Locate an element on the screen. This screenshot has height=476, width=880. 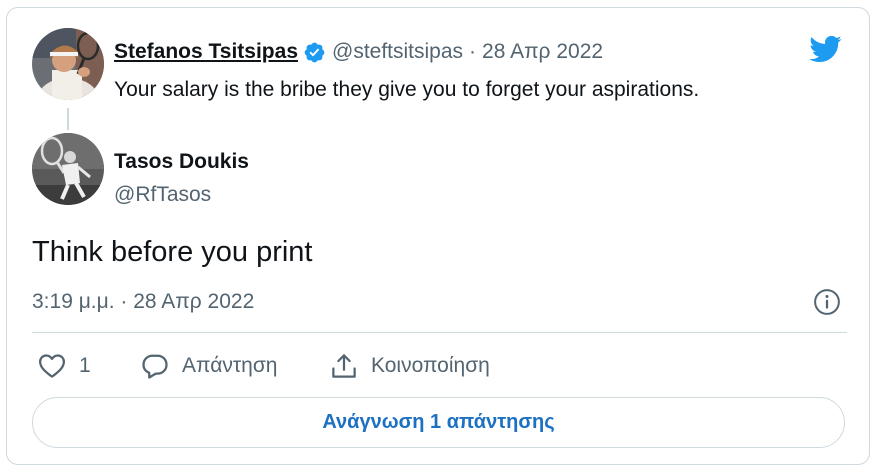
like-button: 1 is located at coordinates (64, 366).